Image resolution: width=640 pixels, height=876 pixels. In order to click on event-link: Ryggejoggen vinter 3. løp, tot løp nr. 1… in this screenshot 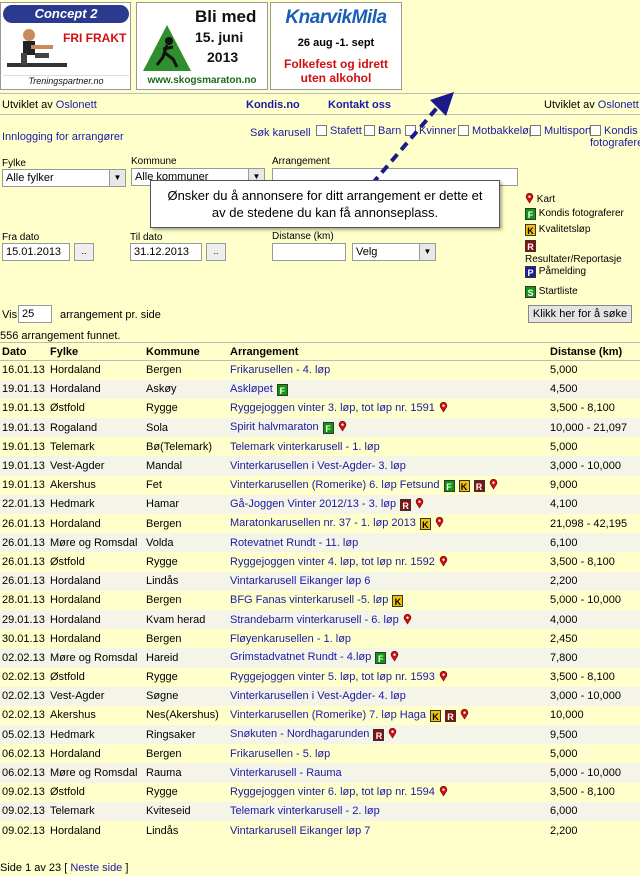, I will do `click(332, 408)`.